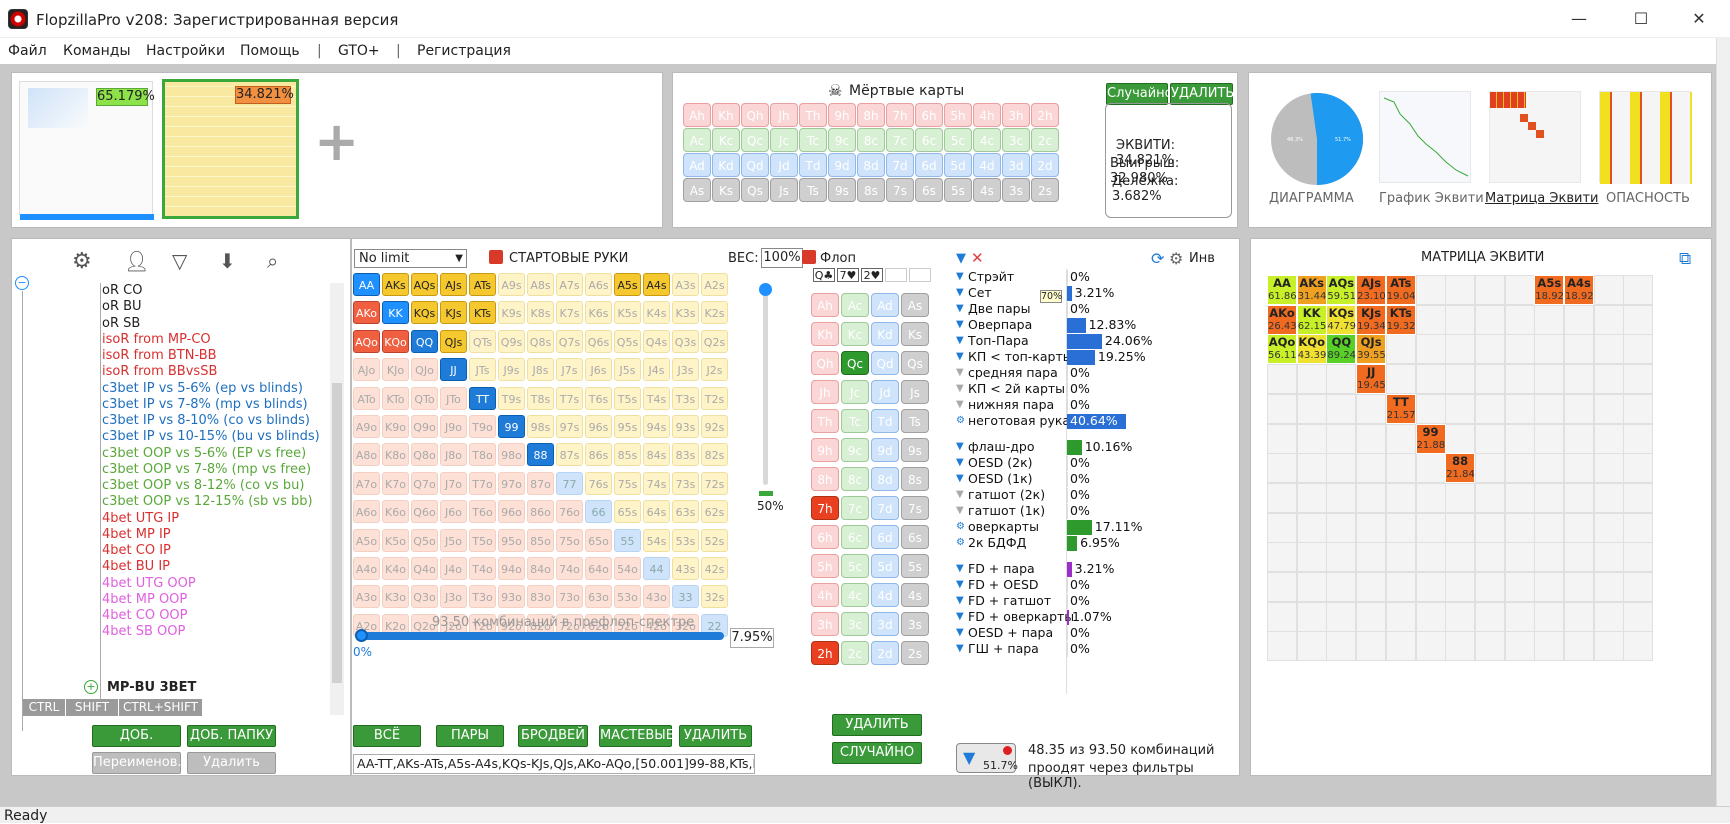  I want to click on flop-card-6h: 6h, so click(825, 537).